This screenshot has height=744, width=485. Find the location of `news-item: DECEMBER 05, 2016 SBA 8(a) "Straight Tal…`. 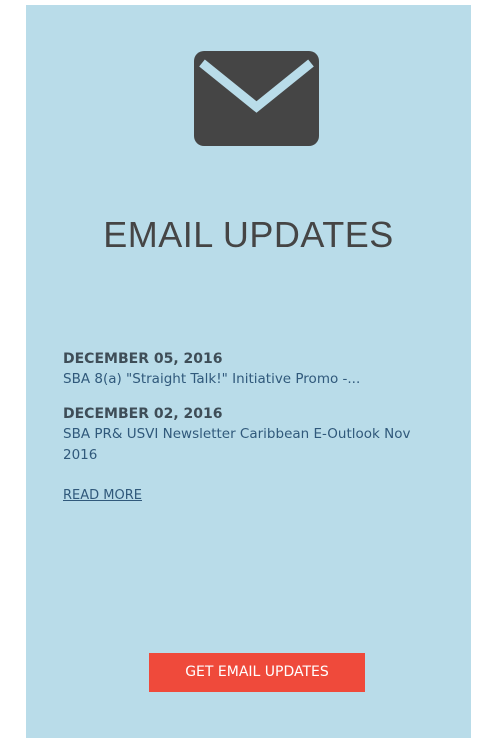

news-item: DECEMBER 05, 2016 SBA 8(a) "Straight Tal… is located at coordinates (243, 369).